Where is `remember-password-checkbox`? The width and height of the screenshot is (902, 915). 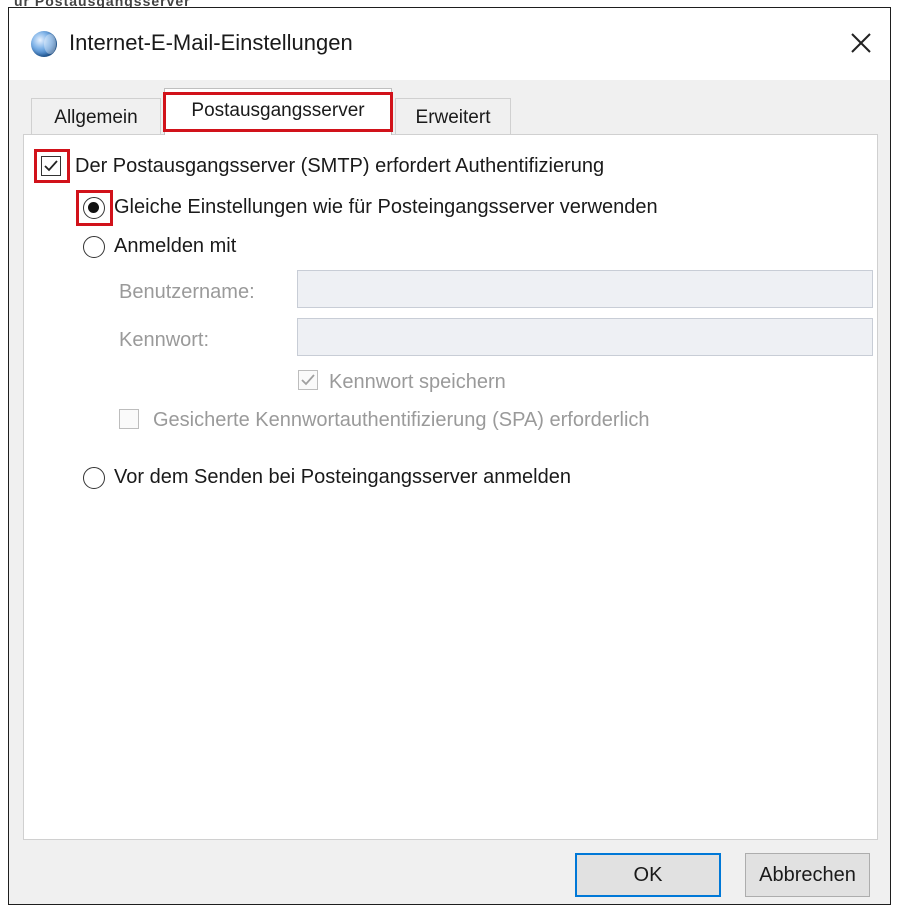
remember-password-checkbox is located at coordinates (308, 380).